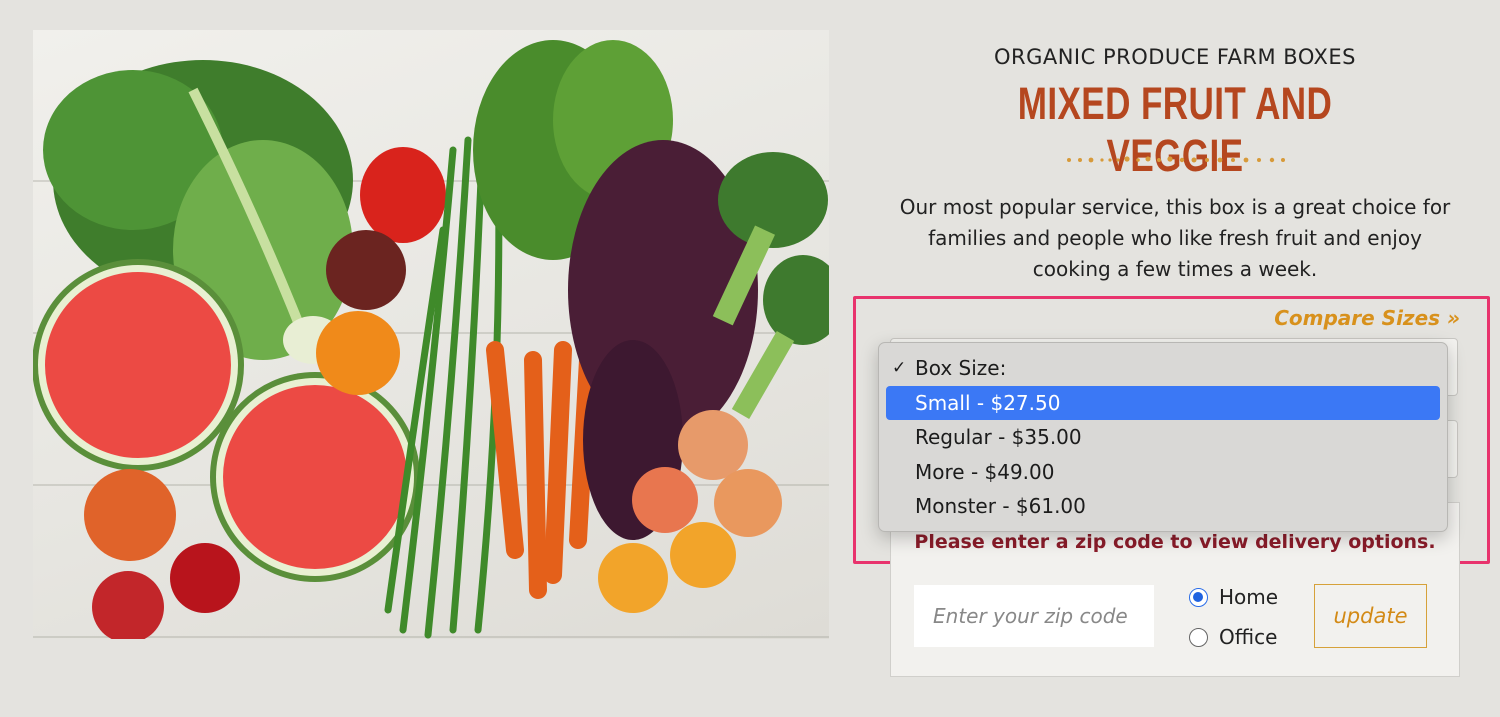  Describe the element at coordinates (899, 368) in the screenshot. I see `checkmark-icon: ✓` at that location.